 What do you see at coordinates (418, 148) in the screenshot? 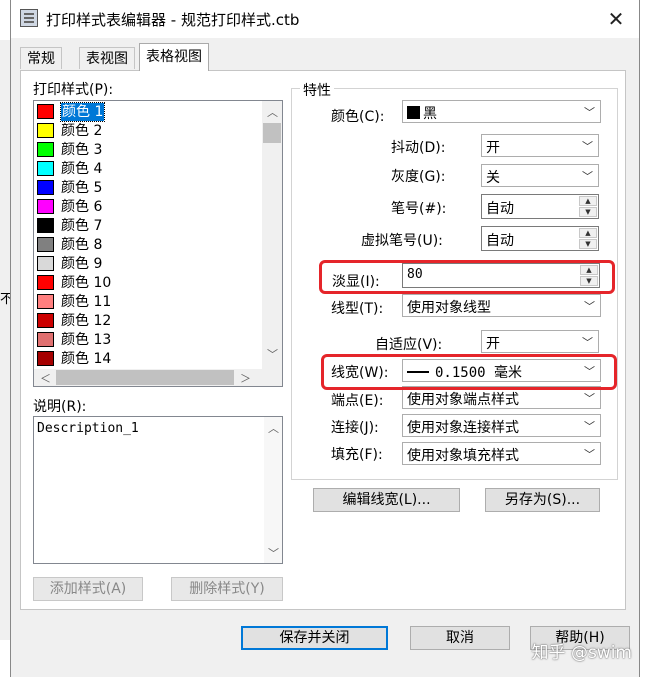
I see `dither-label: 抖动(D):` at bounding box center [418, 148].